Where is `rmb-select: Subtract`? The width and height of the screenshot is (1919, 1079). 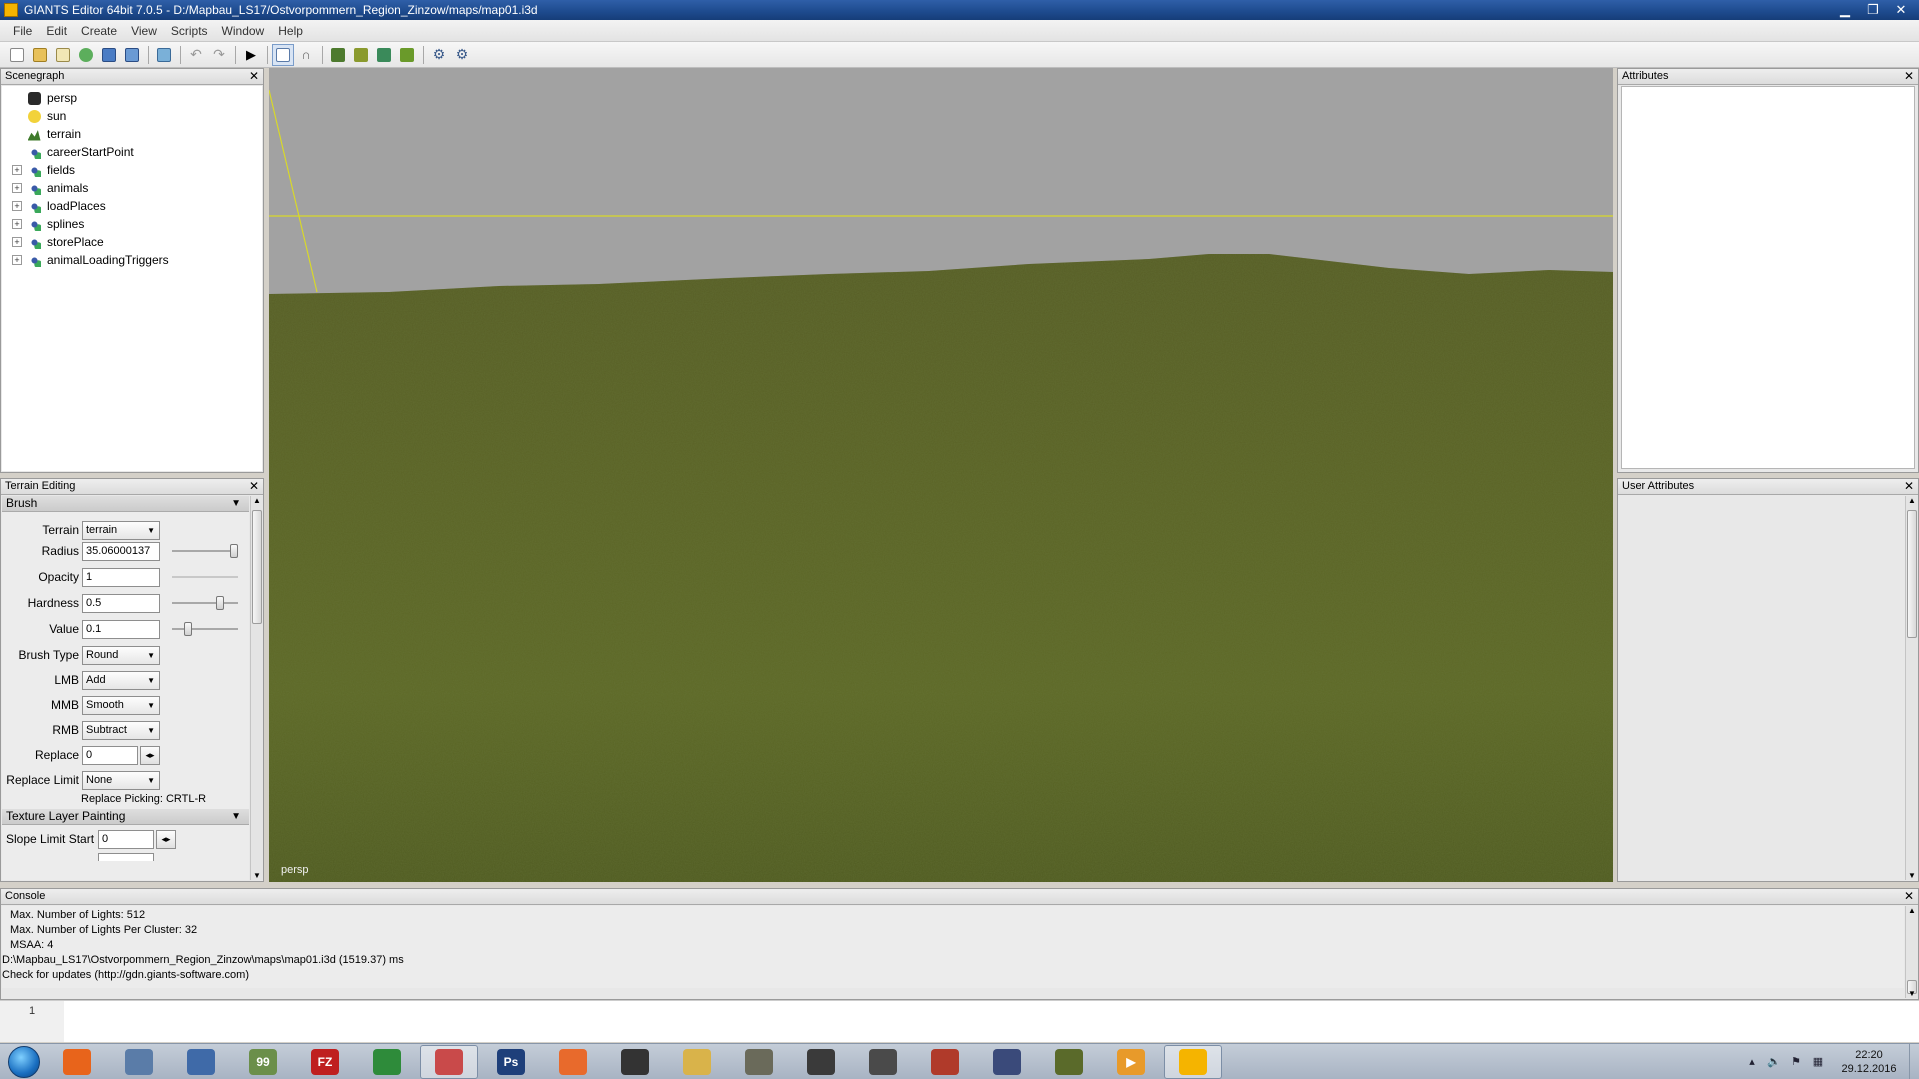 rmb-select: Subtract is located at coordinates (121, 730).